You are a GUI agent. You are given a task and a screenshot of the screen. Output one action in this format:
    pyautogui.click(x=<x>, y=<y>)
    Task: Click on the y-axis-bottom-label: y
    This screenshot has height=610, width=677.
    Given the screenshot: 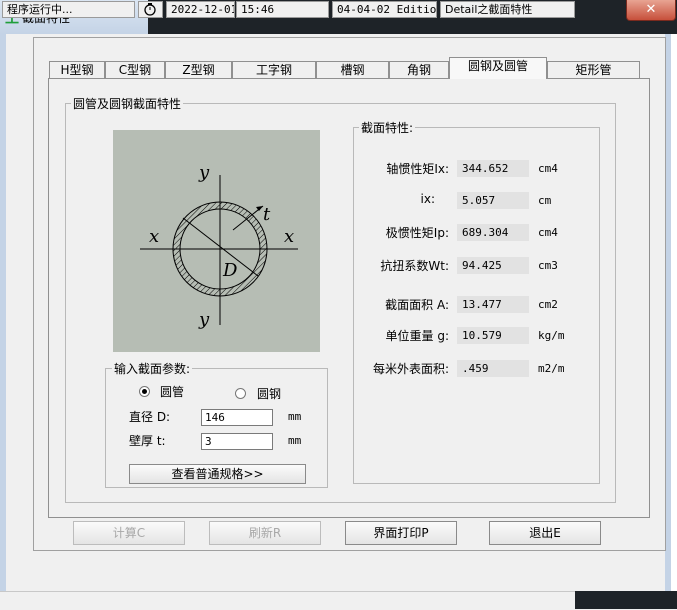 What is the action you would take?
    pyautogui.click(x=204, y=319)
    